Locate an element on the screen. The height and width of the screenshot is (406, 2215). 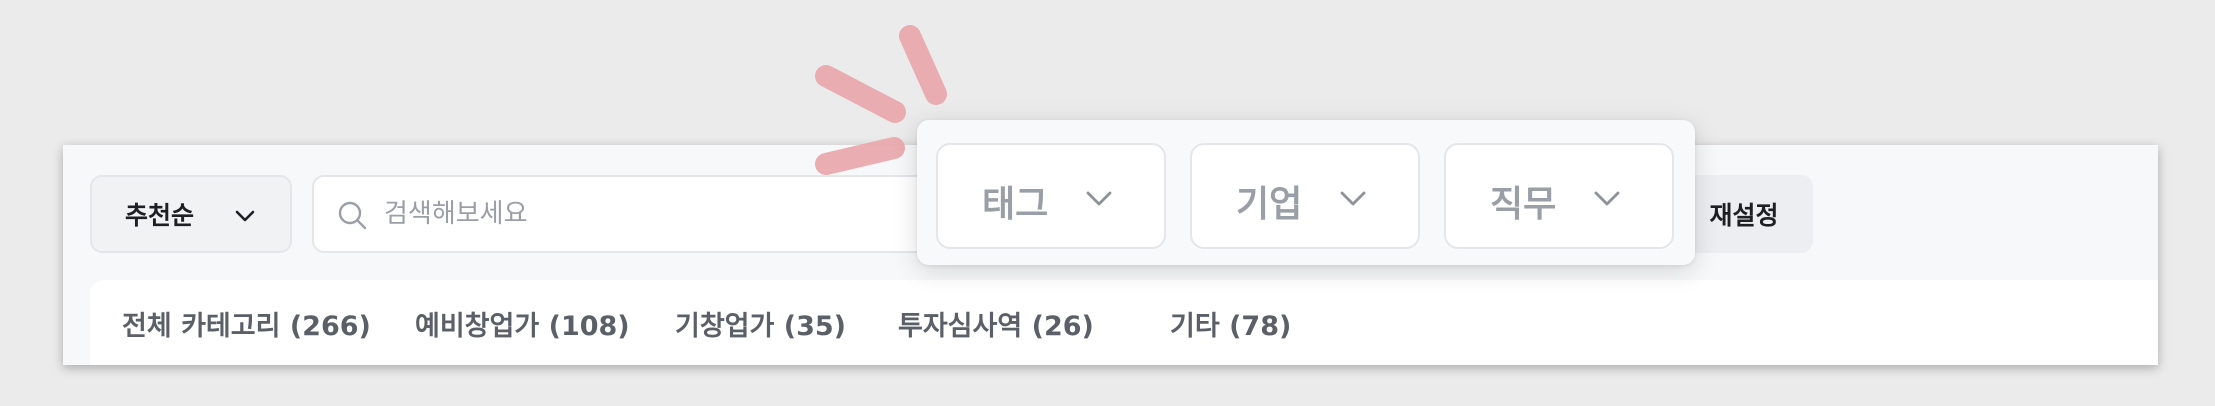
category-tab-other: 기타 (78) is located at coordinates (1230, 323).